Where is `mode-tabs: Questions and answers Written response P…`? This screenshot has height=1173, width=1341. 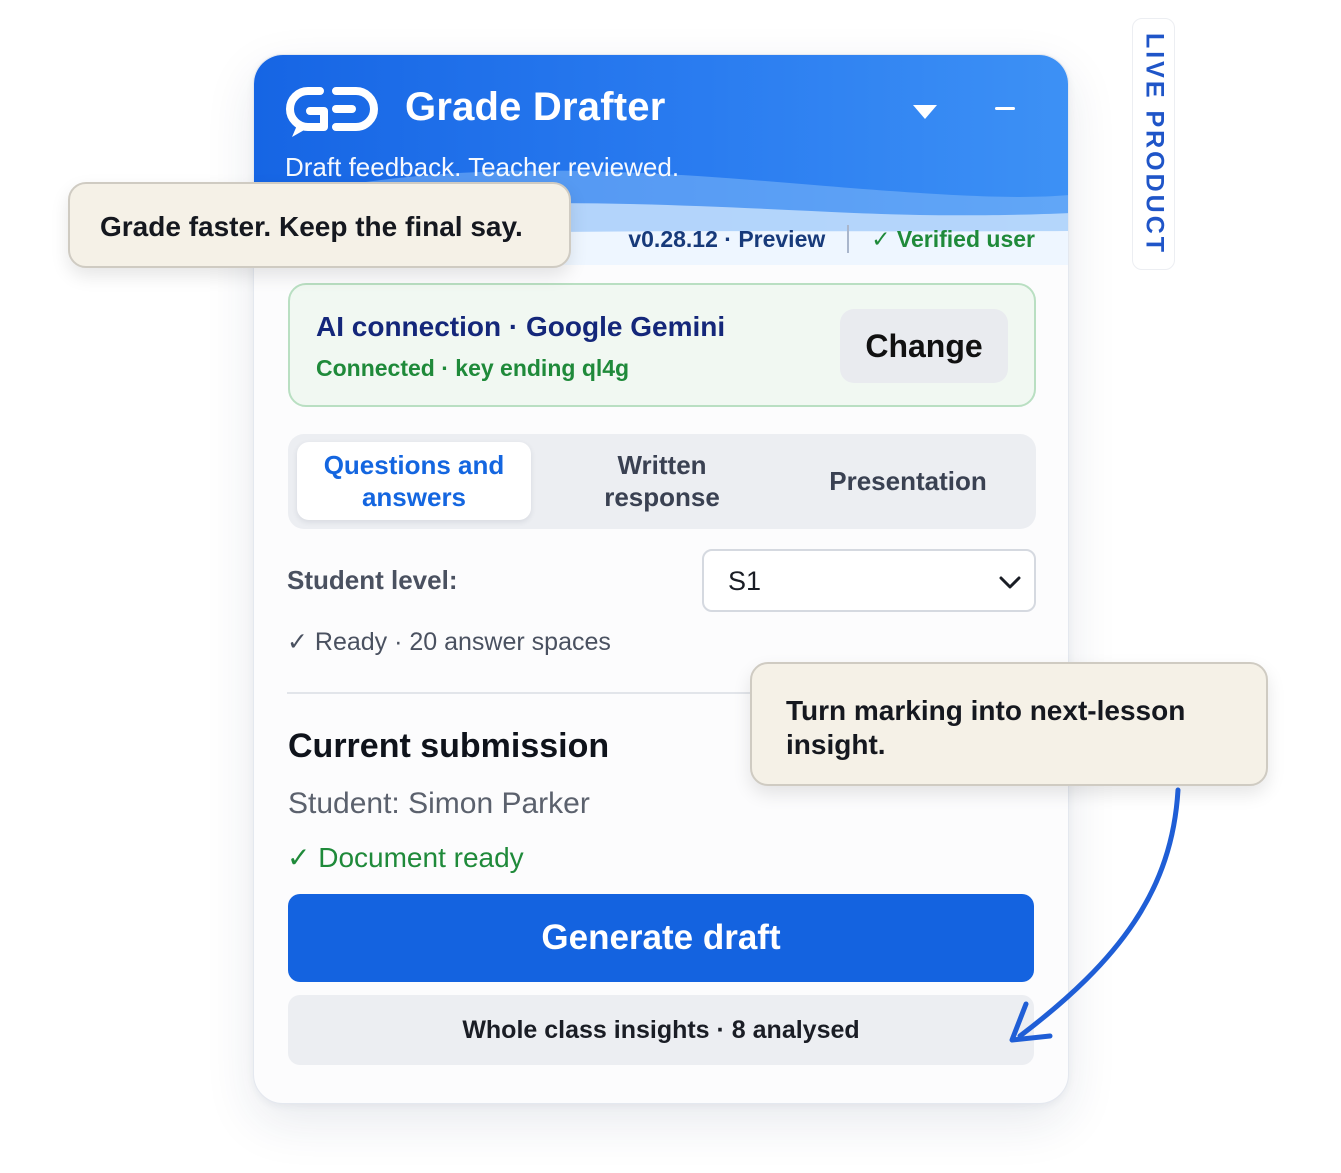 mode-tabs: Questions and answers Written response P… is located at coordinates (662, 481).